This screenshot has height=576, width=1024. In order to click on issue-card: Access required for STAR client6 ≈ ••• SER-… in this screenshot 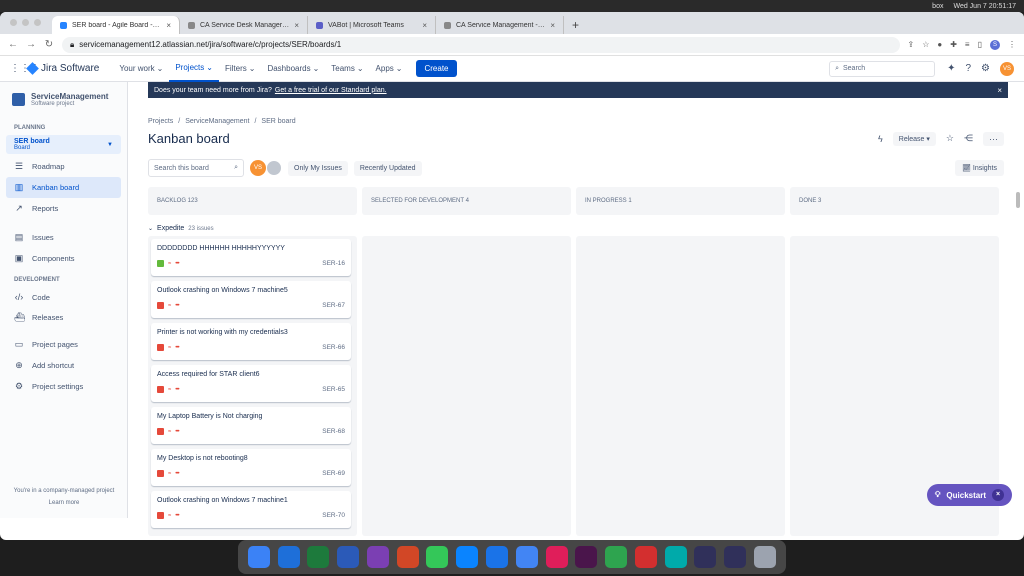, I will do `click(251, 383)`.